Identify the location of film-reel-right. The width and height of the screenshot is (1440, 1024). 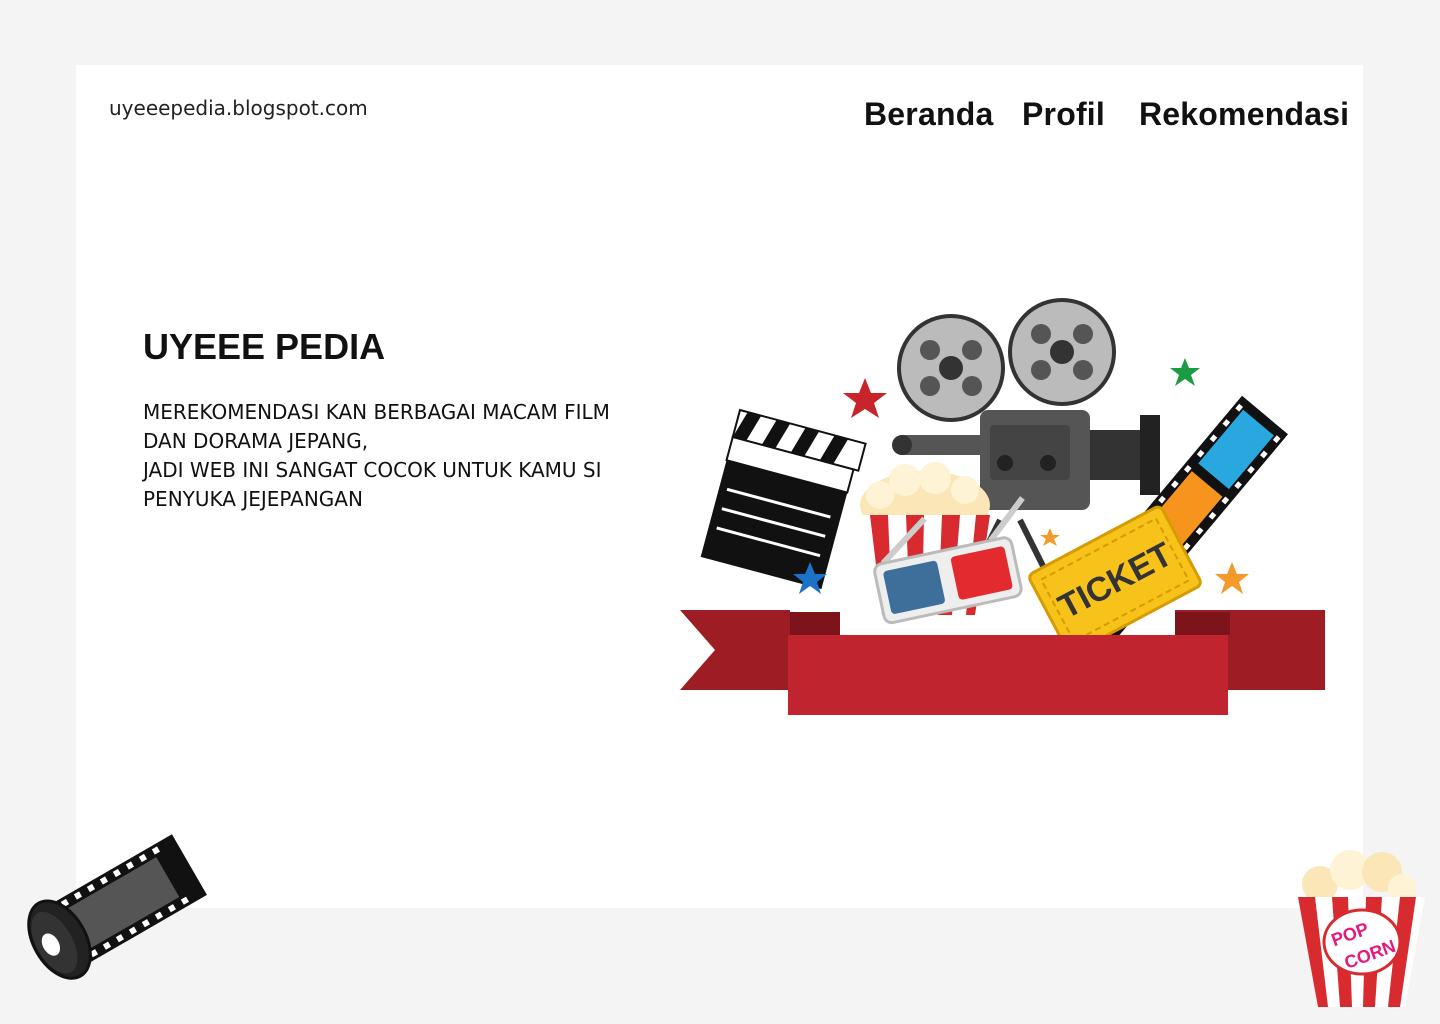
(1062, 352).